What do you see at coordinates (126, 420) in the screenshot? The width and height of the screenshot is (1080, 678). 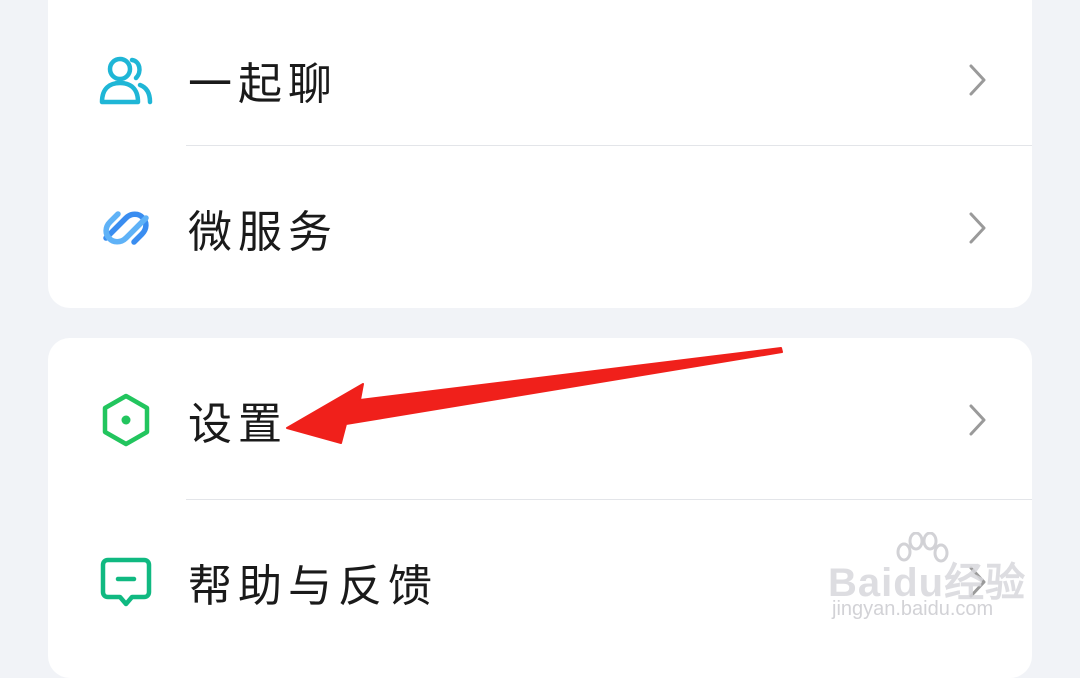 I see `hexagon-settings-icon` at bounding box center [126, 420].